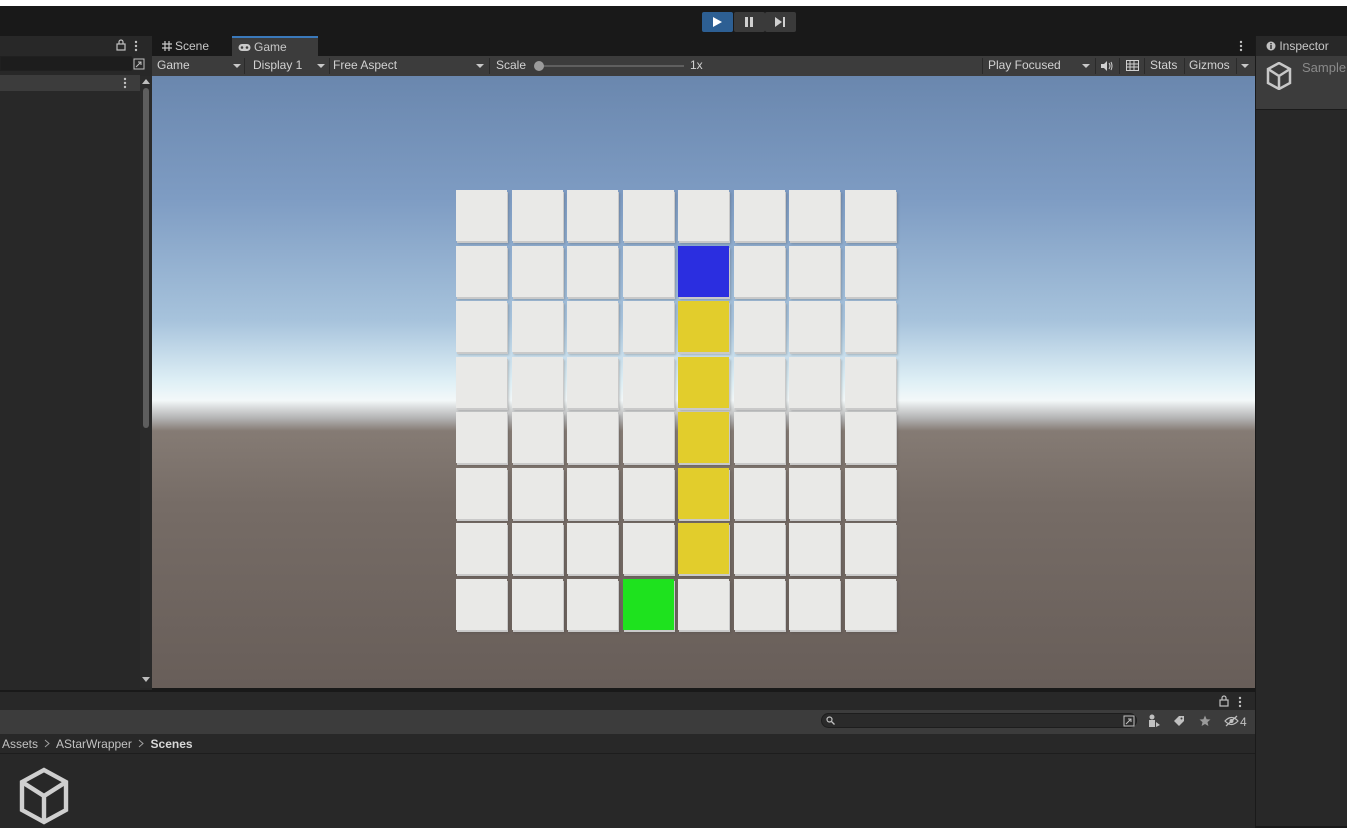 This screenshot has height=828, width=1347. What do you see at coordinates (1132, 65) in the screenshot?
I see `keyboard-grid-icon` at bounding box center [1132, 65].